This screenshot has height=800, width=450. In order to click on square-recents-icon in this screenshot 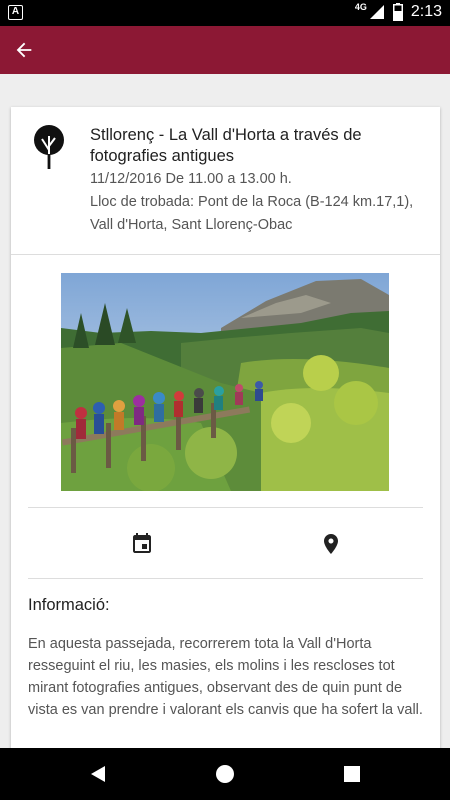, I will do `click(352, 774)`.